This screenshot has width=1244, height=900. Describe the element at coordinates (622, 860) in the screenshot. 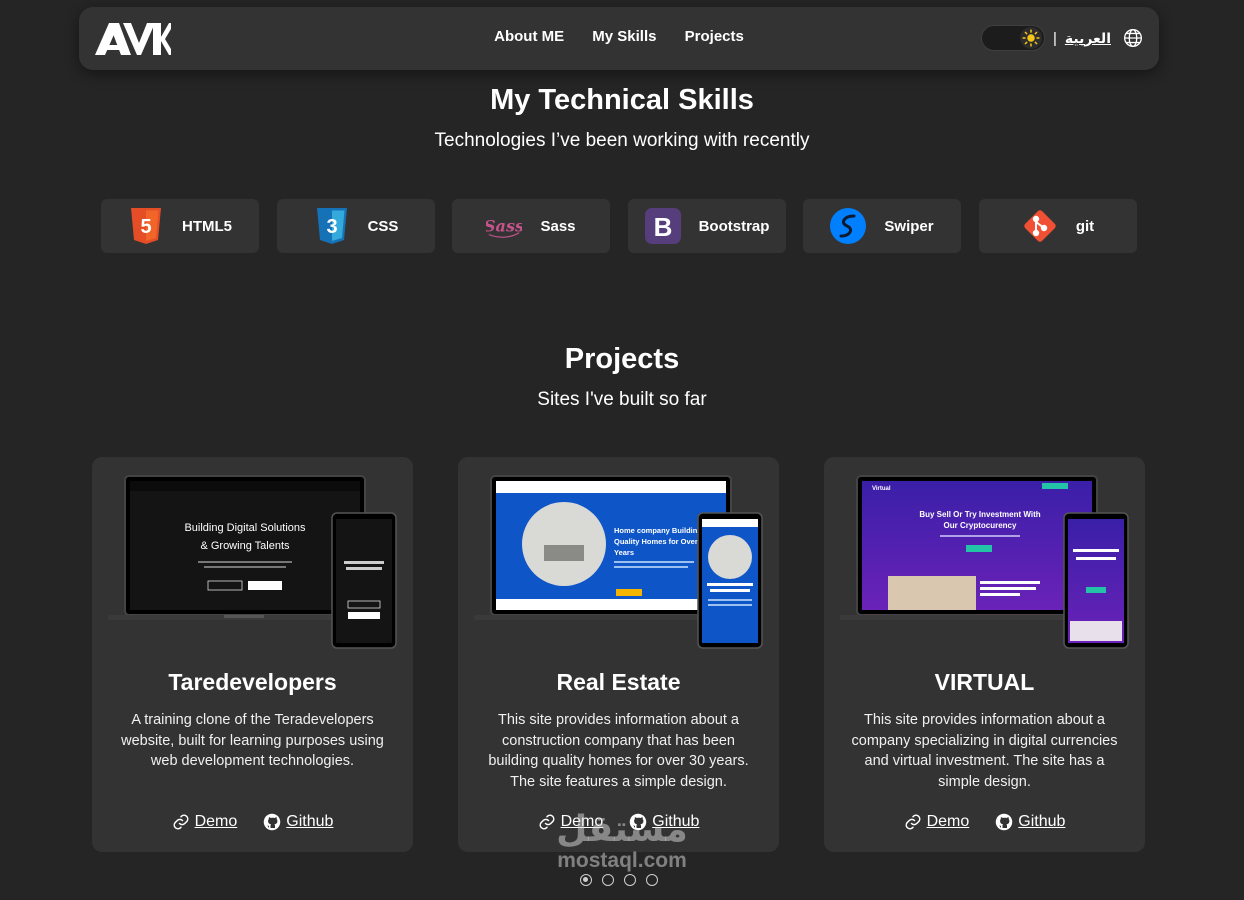

I see `watermark-latin: mostaql.com` at that location.